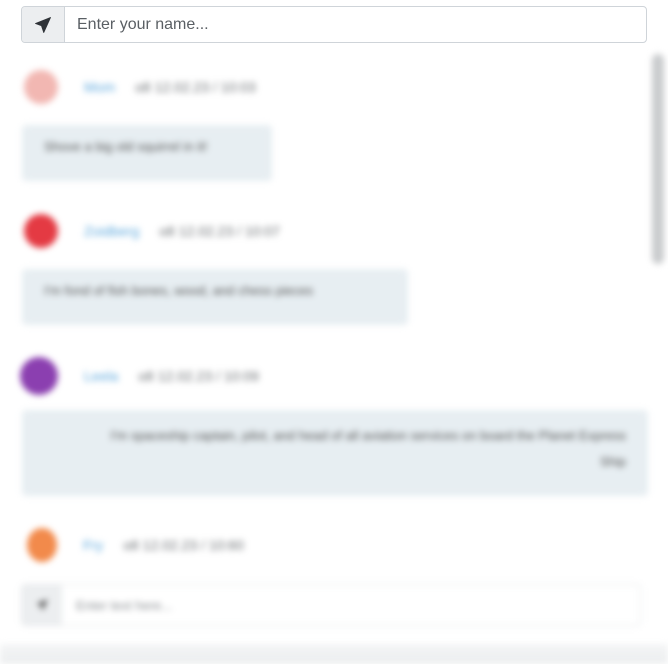  I want to click on message-header: Mom o8 12.02.23 / 10:03, so click(140, 87).